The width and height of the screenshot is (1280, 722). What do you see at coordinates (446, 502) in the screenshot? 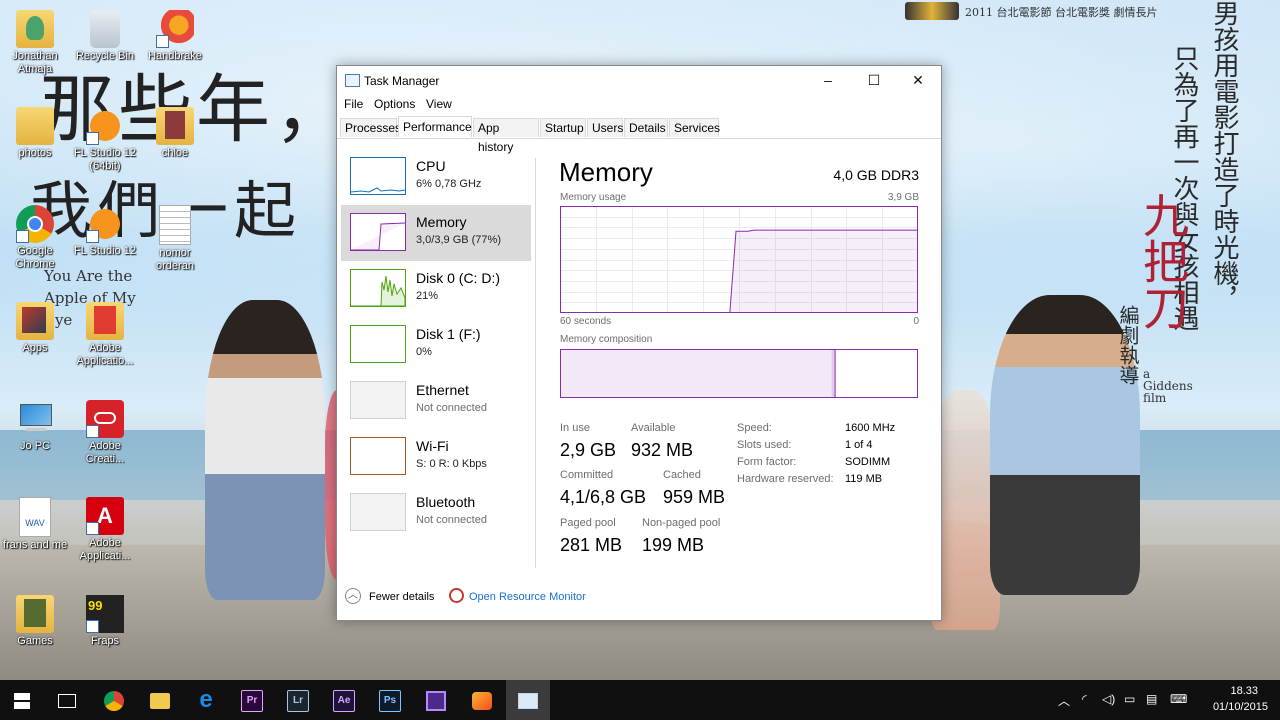
I see `side-item-name: Bluetooth` at bounding box center [446, 502].